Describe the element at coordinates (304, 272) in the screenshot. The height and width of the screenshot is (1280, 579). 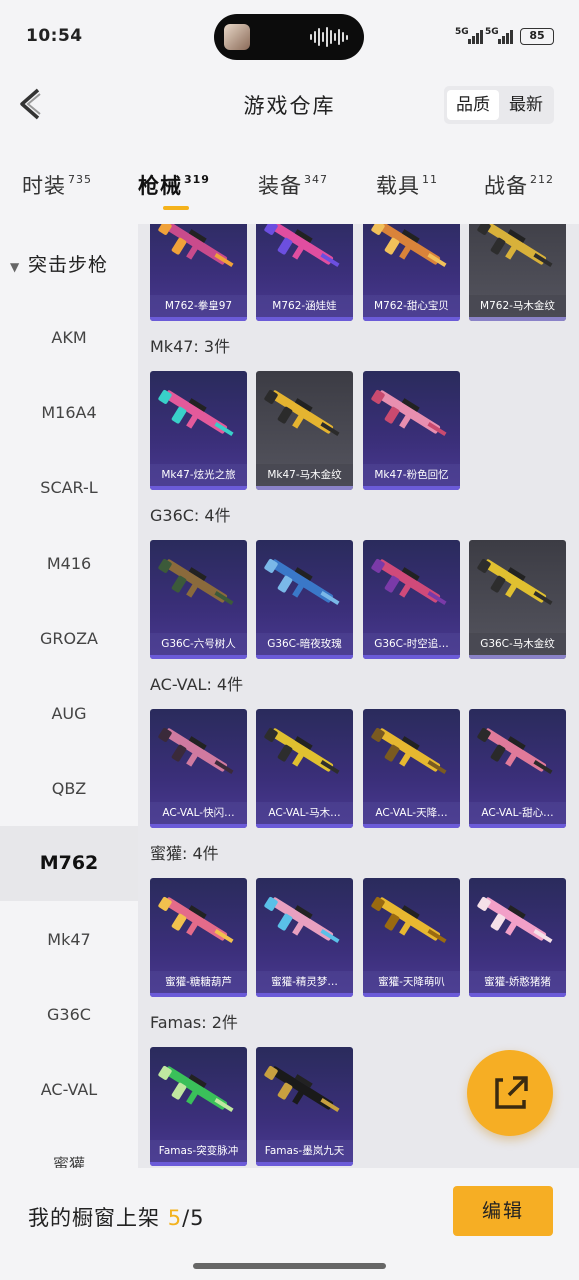
I see `weapon-card: M762-涵娃娃` at that location.